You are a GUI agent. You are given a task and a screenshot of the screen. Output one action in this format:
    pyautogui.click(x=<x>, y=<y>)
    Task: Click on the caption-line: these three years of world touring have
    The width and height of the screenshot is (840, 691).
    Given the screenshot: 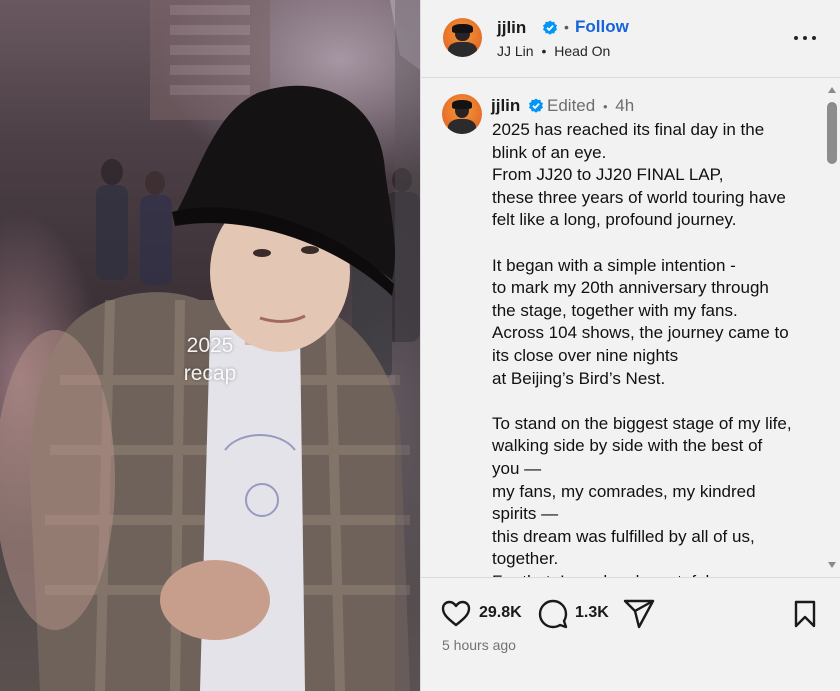 What is the action you would take?
    pyautogui.click(x=639, y=197)
    